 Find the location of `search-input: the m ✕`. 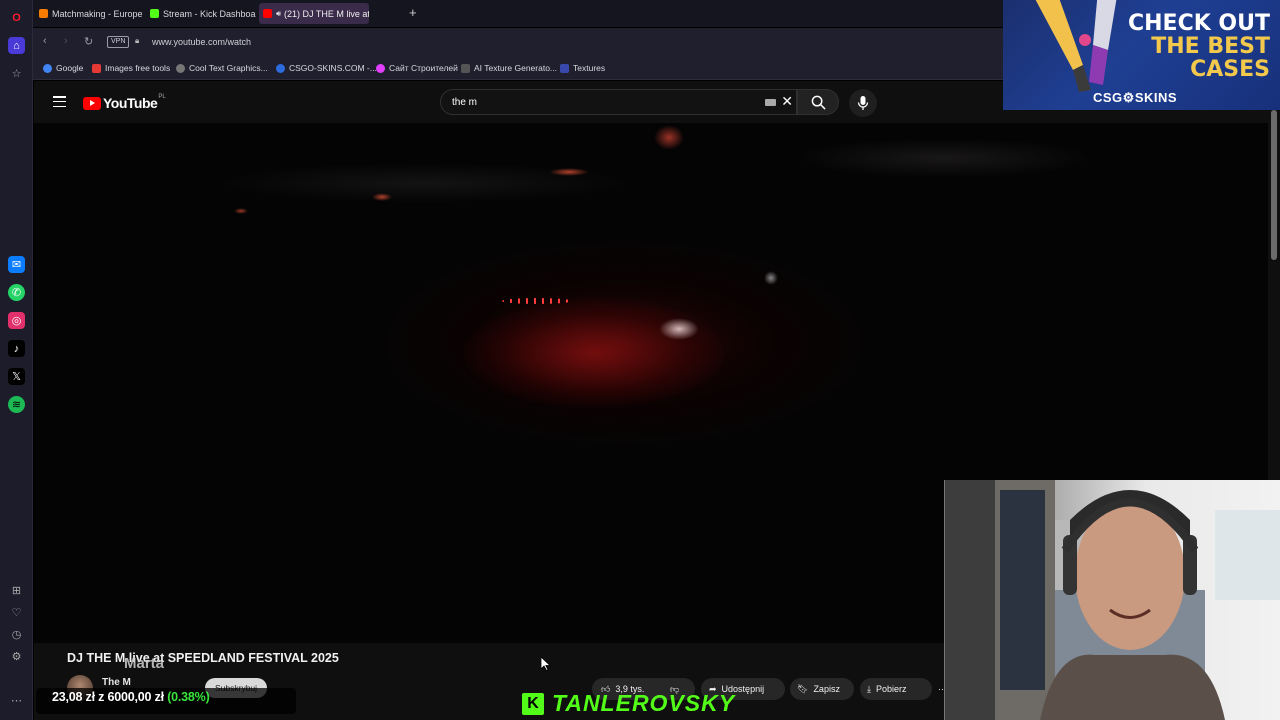

search-input: the m ✕ is located at coordinates (618, 102).